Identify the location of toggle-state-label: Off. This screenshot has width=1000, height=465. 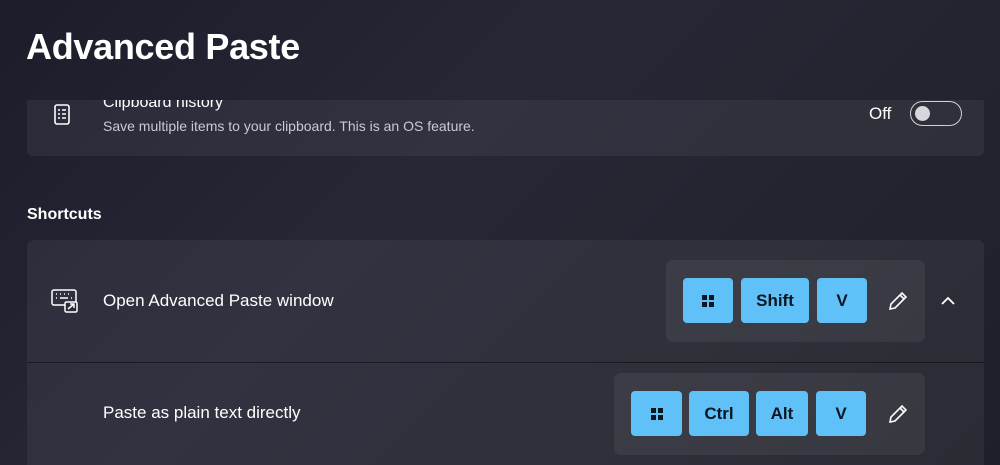
(880, 113).